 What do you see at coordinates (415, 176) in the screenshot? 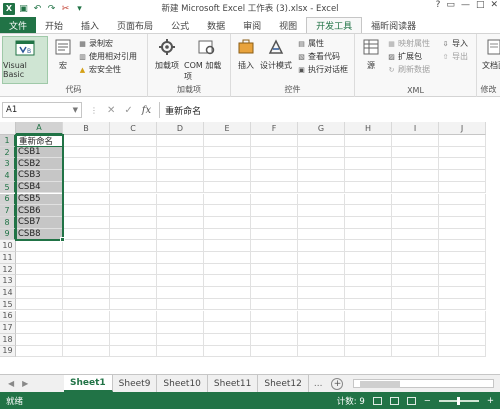
I see `cell-i4` at bounding box center [415, 176].